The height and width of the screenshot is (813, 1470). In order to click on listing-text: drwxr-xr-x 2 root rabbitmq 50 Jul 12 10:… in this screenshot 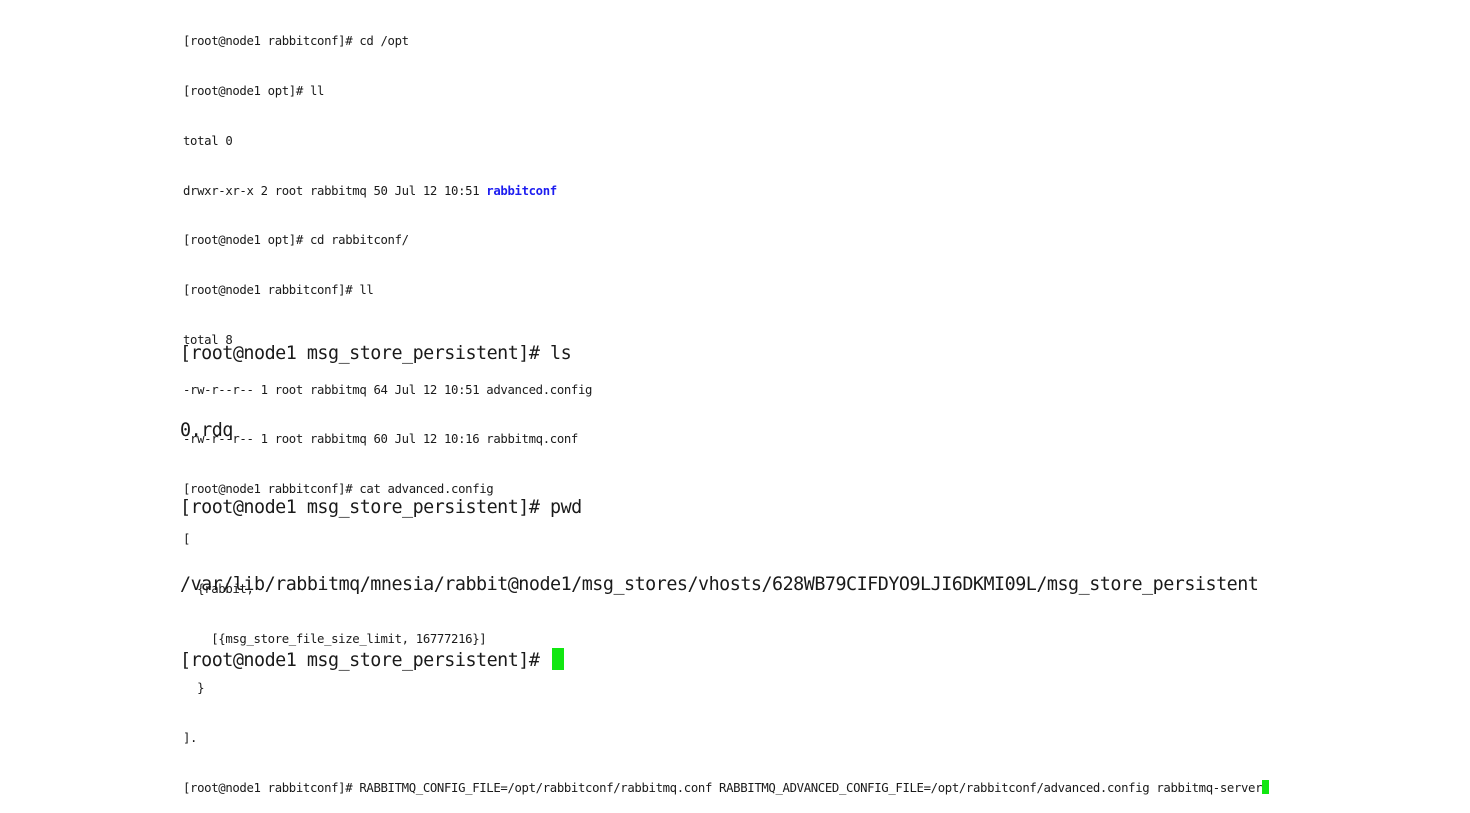, I will do `click(335, 190)`.